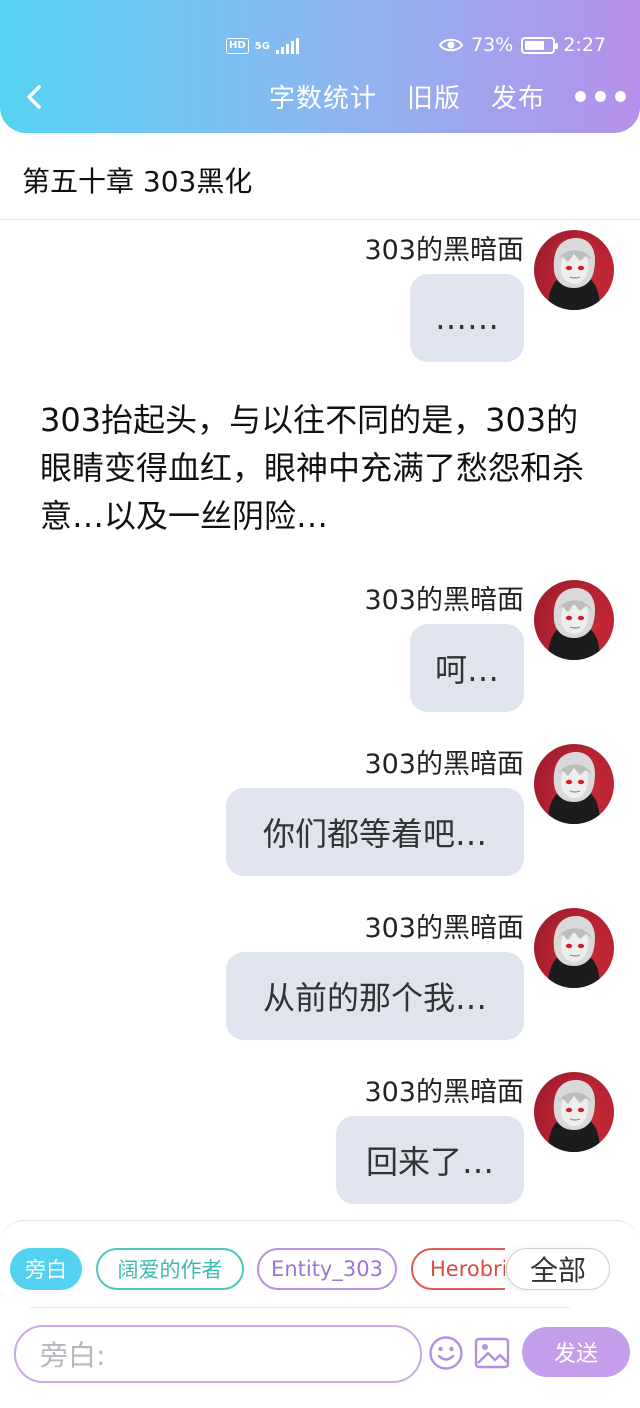 Image resolution: width=640 pixels, height=1408 pixels. I want to click on publish-button: 发布, so click(518, 96).